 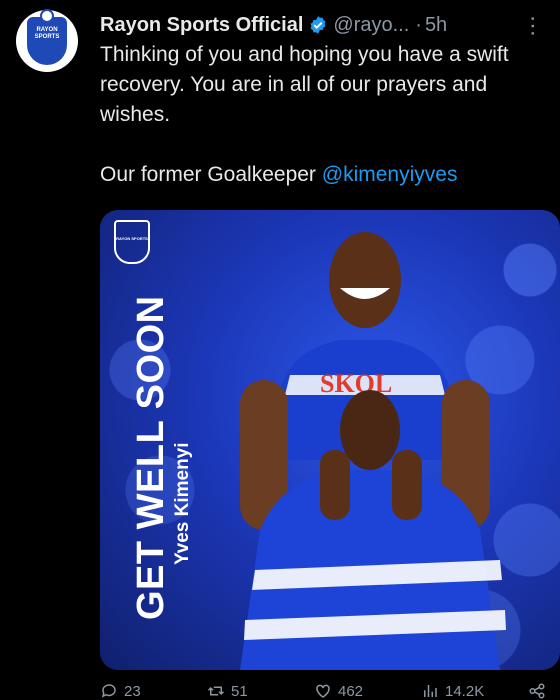 I want to click on avatar: RAYON SPORTS, so click(x=47, y=40).